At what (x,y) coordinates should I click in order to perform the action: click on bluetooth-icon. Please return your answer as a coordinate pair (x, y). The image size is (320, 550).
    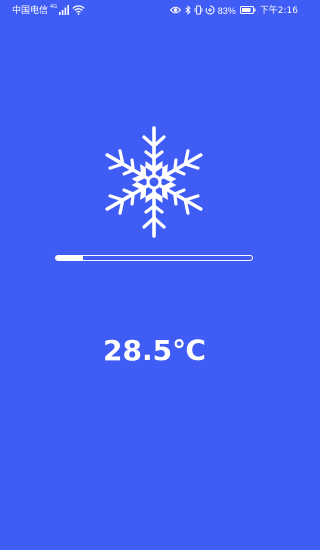
    Looking at the image, I should click on (188, 11).